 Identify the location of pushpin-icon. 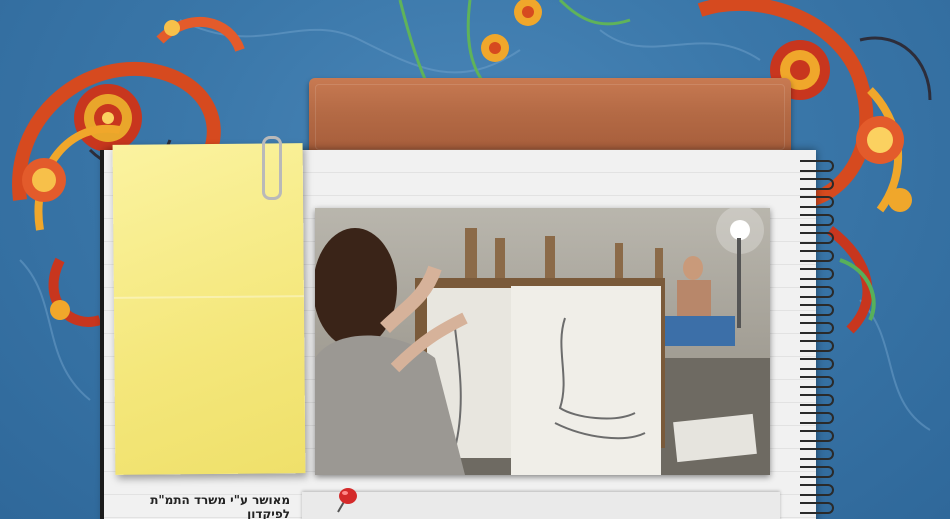
(347, 500).